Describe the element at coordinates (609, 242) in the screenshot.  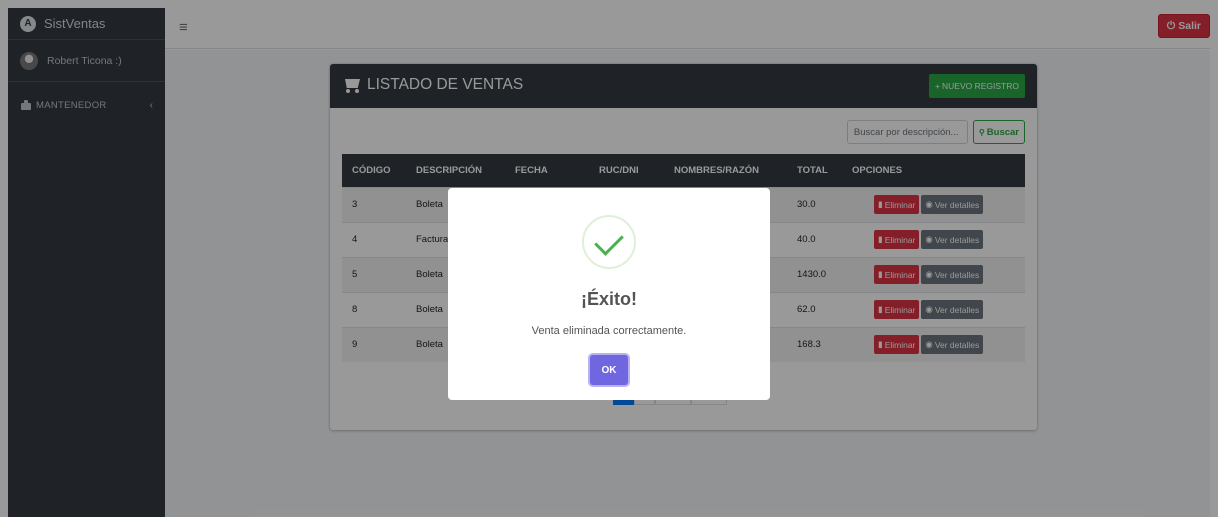
I see `check-icon` at that location.